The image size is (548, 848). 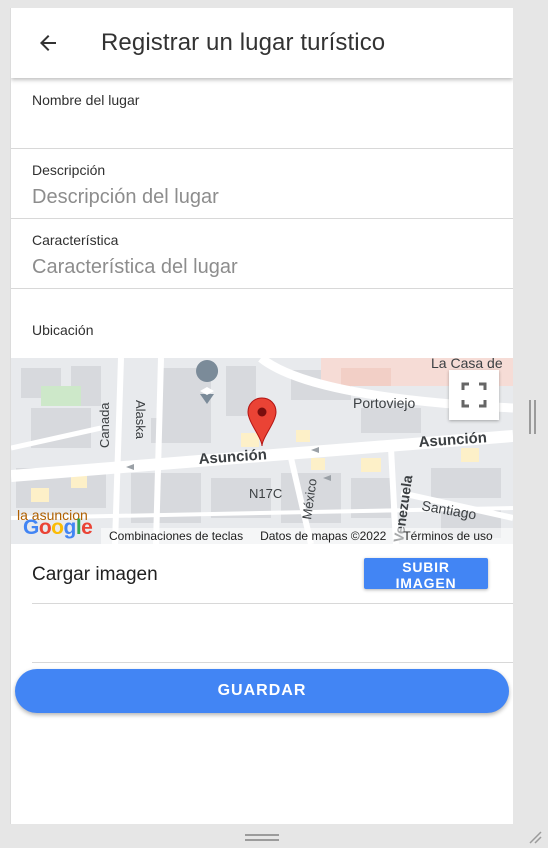 I want to click on fullscreen-button, so click(x=474, y=395).